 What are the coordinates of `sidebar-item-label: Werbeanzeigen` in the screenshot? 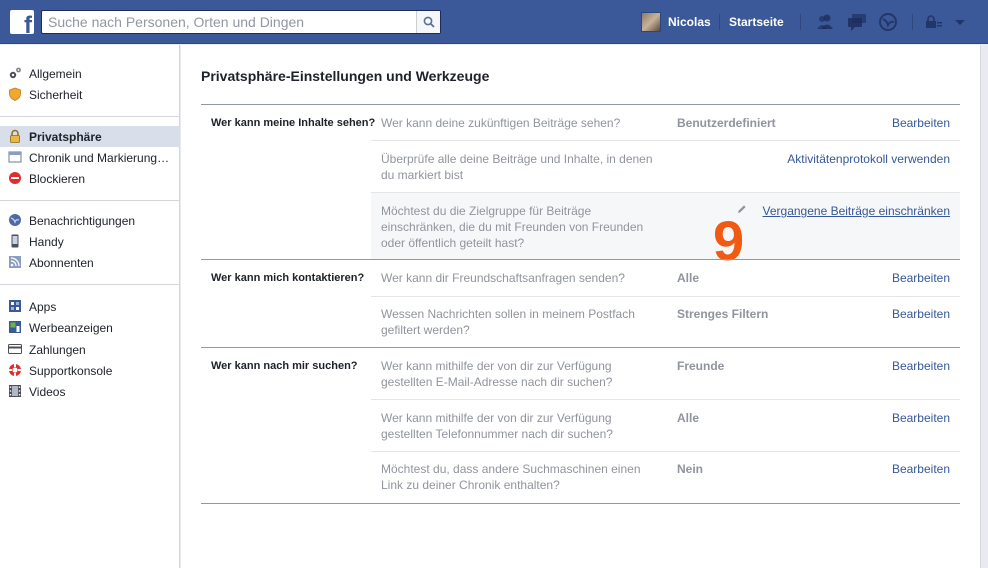 It's located at (71, 328).